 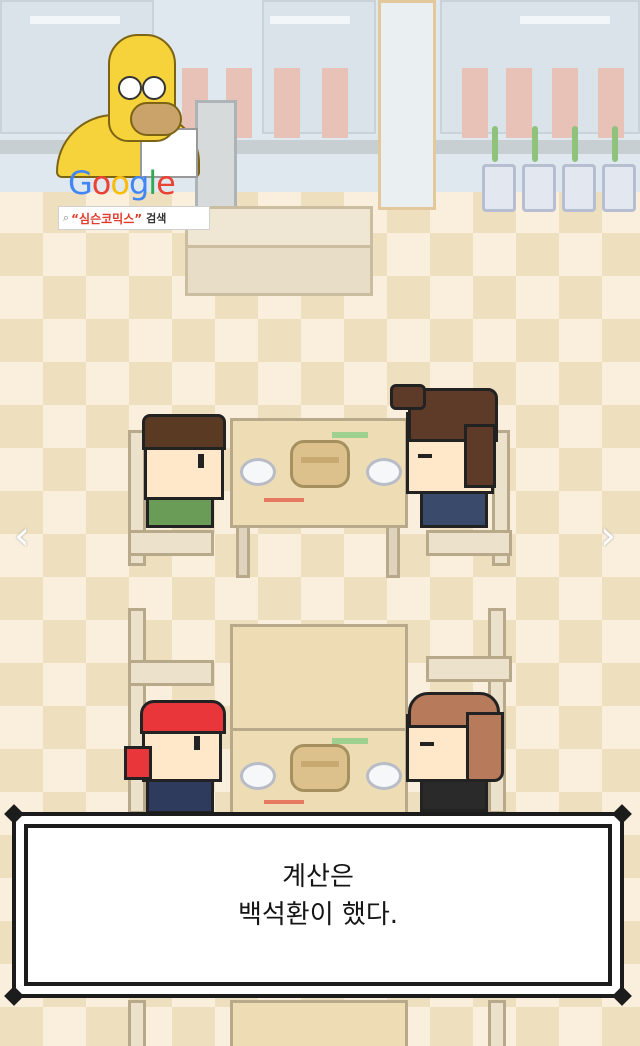 What do you see at coordinates (318, 896) in the screenshot?
I see `dialog-text: 계산은 백석환이 했다.` at bounding box center [318, 896].